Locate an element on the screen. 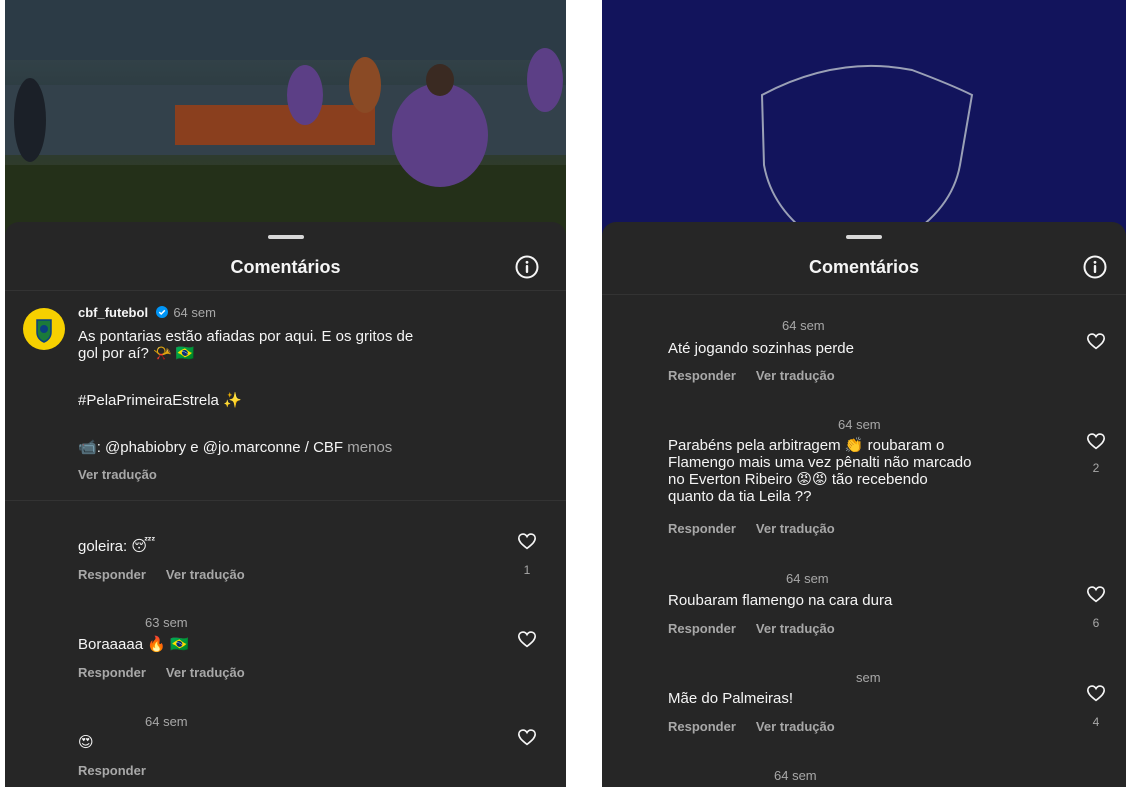  caption-credits-text: : @phabiobry e @jo.marconne / CBF is located at coordinates (220, 447).